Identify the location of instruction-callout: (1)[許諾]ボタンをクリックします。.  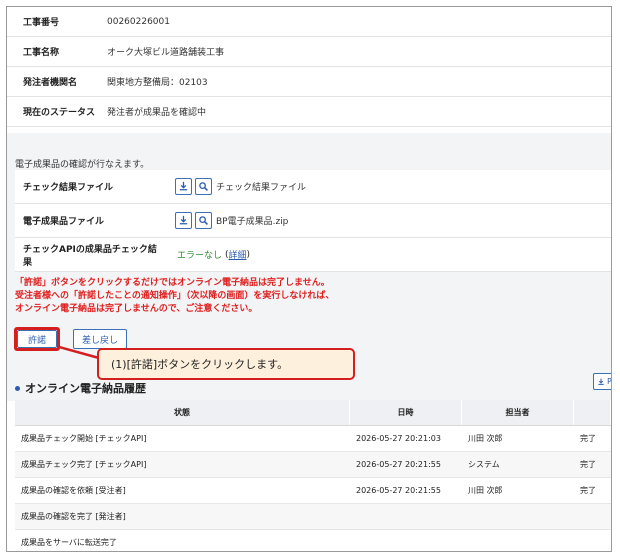
(226, 364).